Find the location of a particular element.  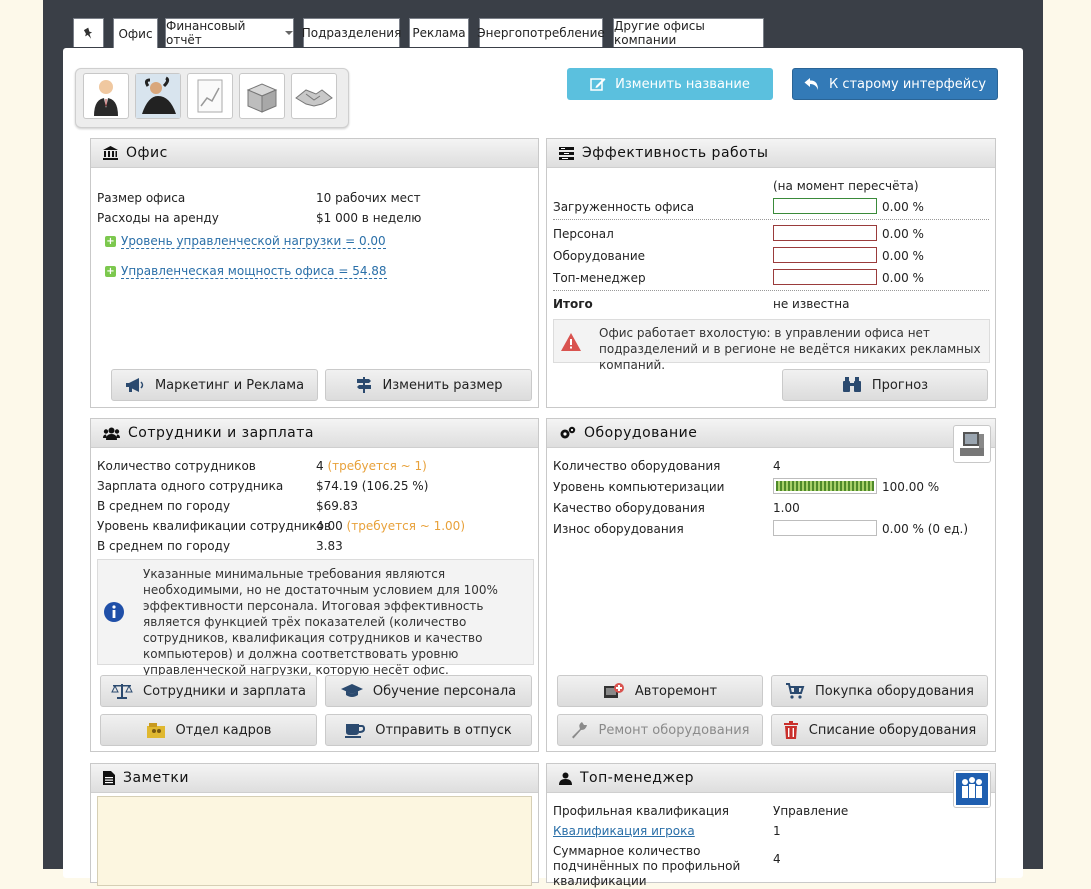

efficiency-panel-title: Эффективность работы is located at coordinates (675, 153).